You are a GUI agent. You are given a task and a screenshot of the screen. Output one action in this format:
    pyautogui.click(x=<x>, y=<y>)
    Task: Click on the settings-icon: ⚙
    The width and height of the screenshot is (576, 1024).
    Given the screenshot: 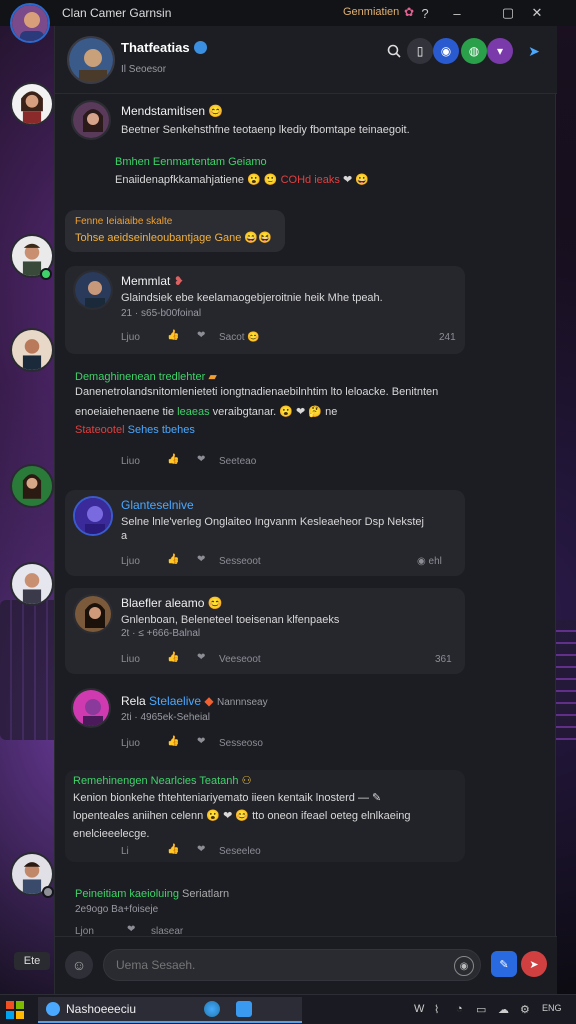 What is the action you would take?
    pyautogui.click(x=525, y=1009)
    